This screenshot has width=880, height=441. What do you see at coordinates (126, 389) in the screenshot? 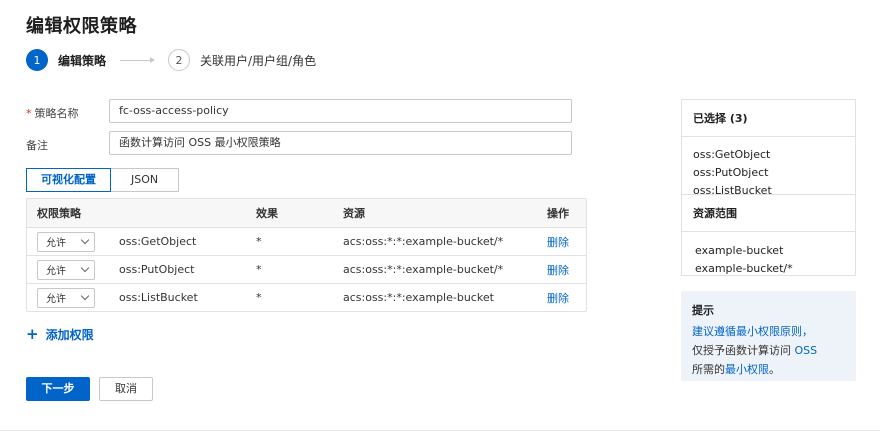
I see `cancel-button: 取消` at bounding box center [126, 389].